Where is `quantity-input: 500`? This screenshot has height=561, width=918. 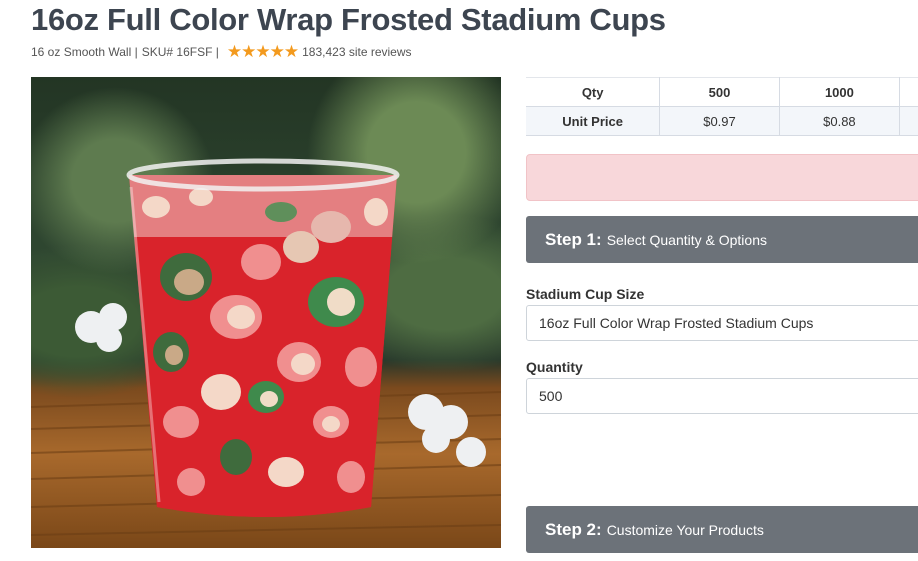
quantity-input: 500 is located at coordinates (722, 396).